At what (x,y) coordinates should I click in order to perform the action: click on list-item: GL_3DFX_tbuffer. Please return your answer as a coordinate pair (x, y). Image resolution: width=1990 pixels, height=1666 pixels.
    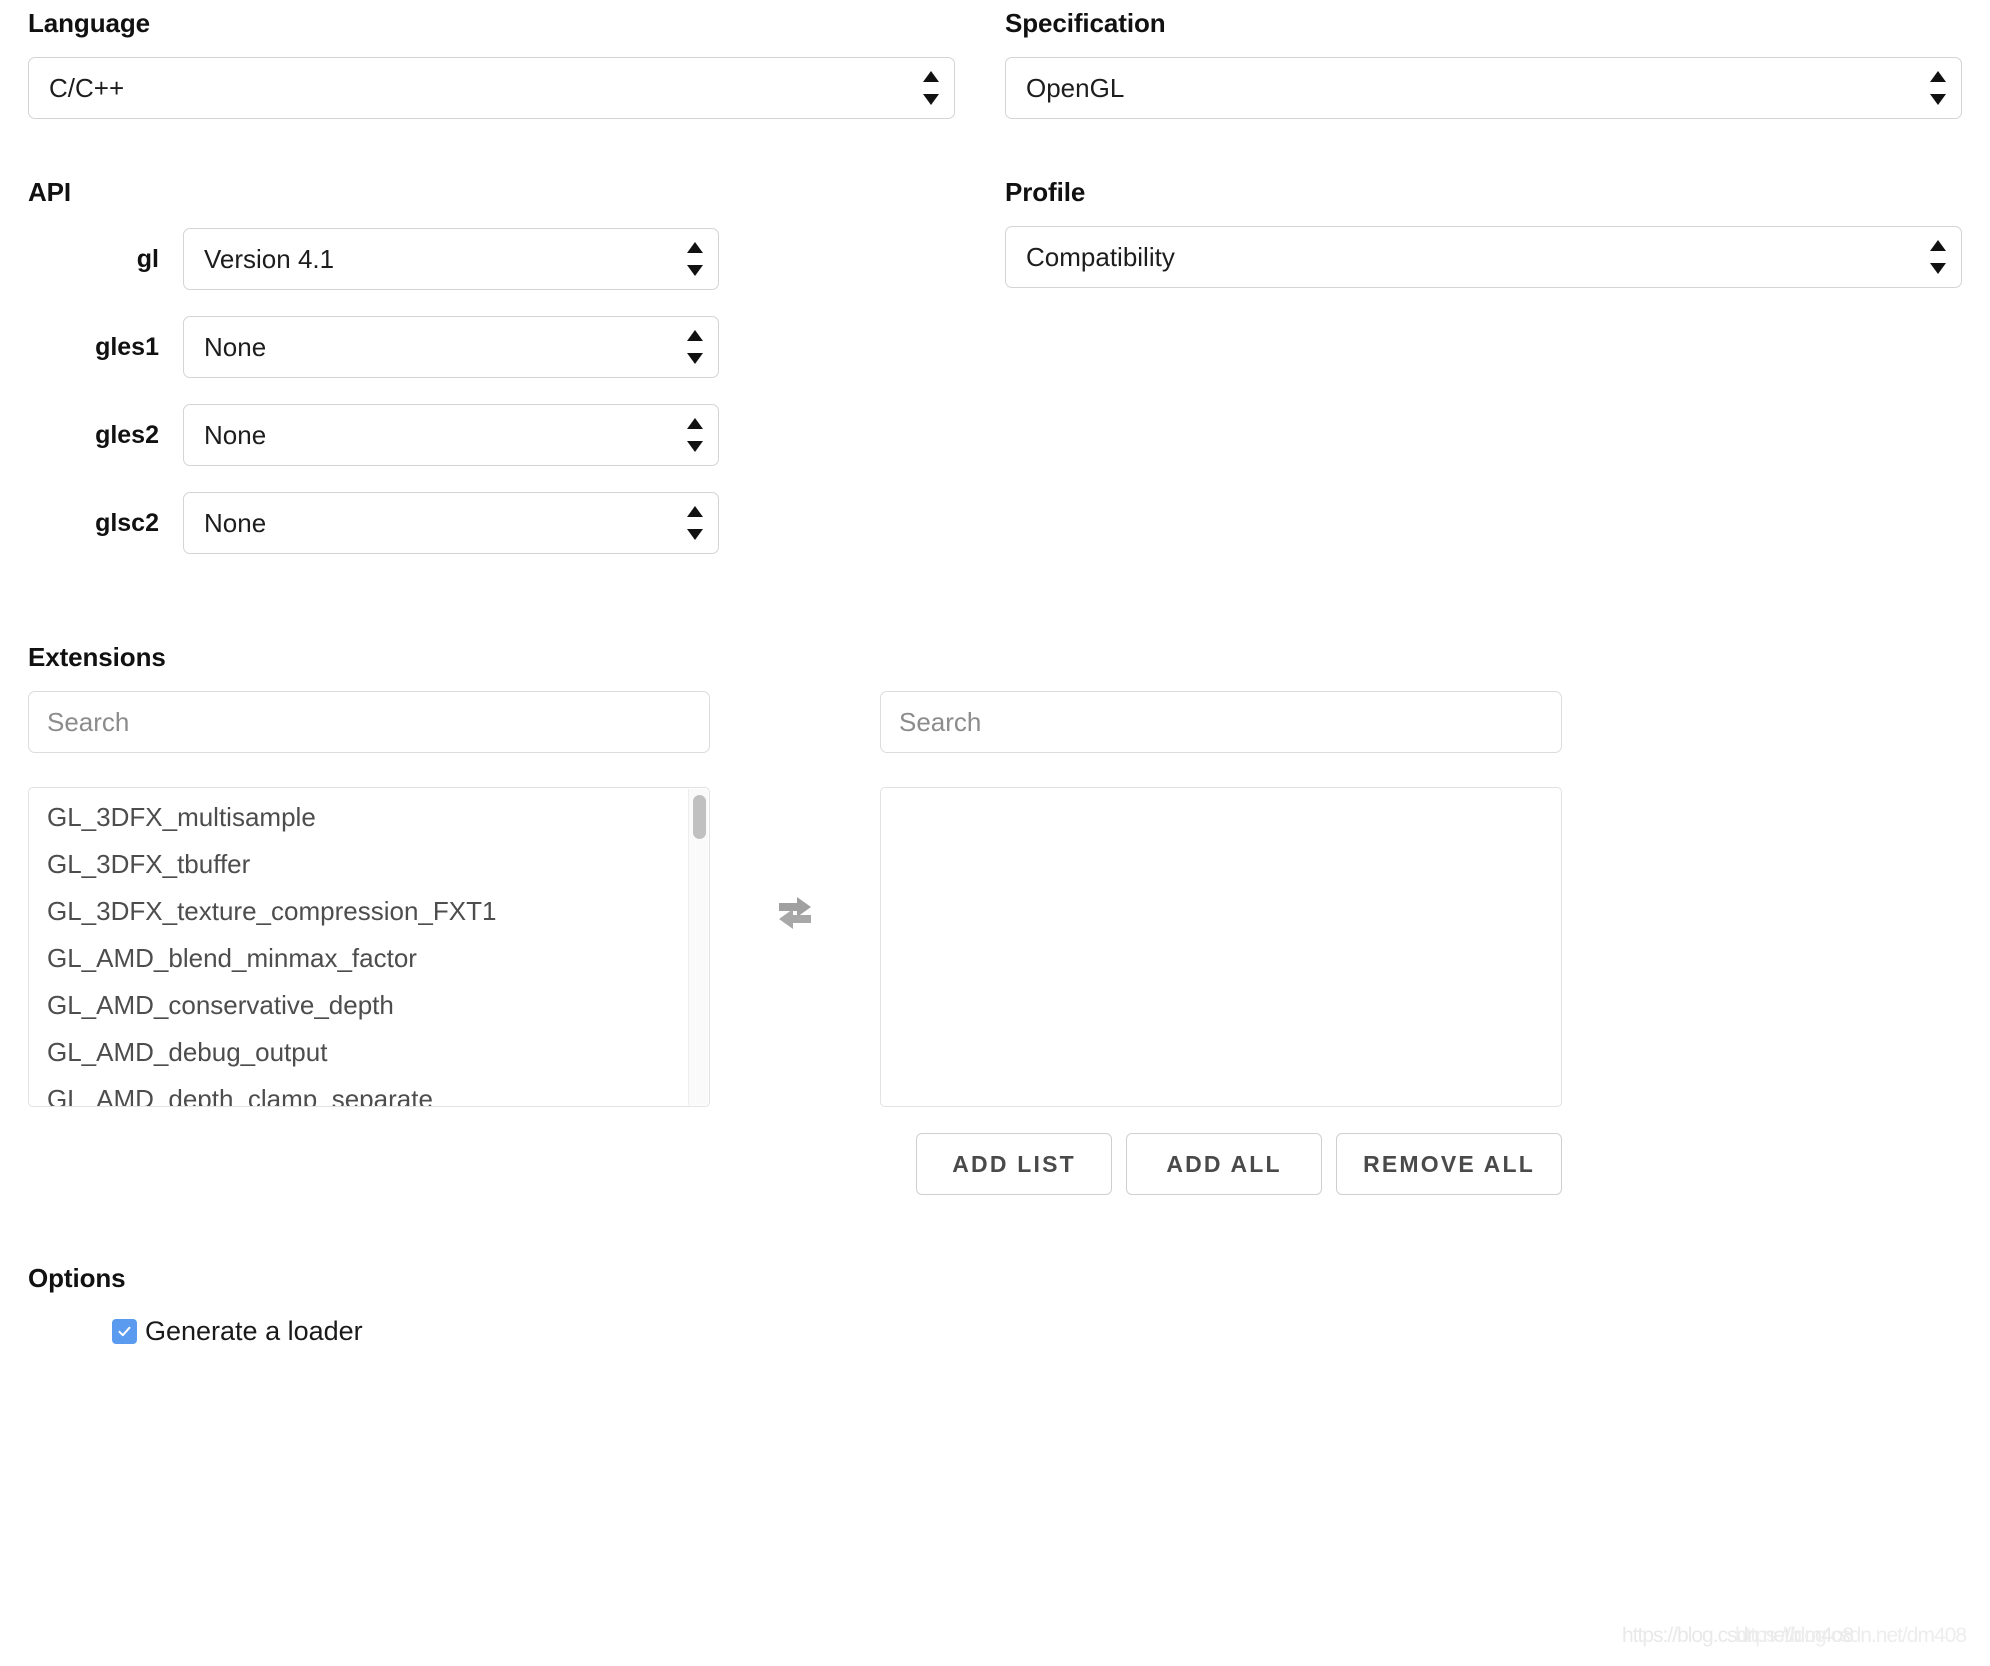
    Looking at the image, I should click on (369, 864).